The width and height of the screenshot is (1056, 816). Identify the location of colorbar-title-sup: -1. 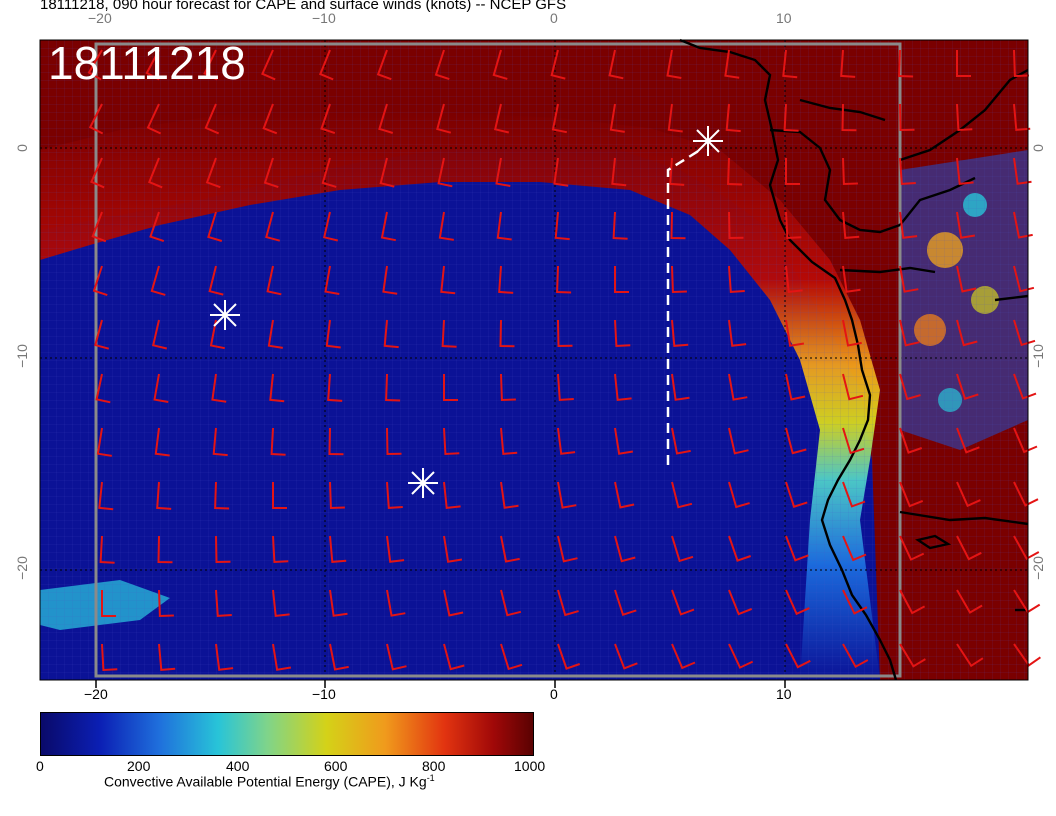
(430, 778).